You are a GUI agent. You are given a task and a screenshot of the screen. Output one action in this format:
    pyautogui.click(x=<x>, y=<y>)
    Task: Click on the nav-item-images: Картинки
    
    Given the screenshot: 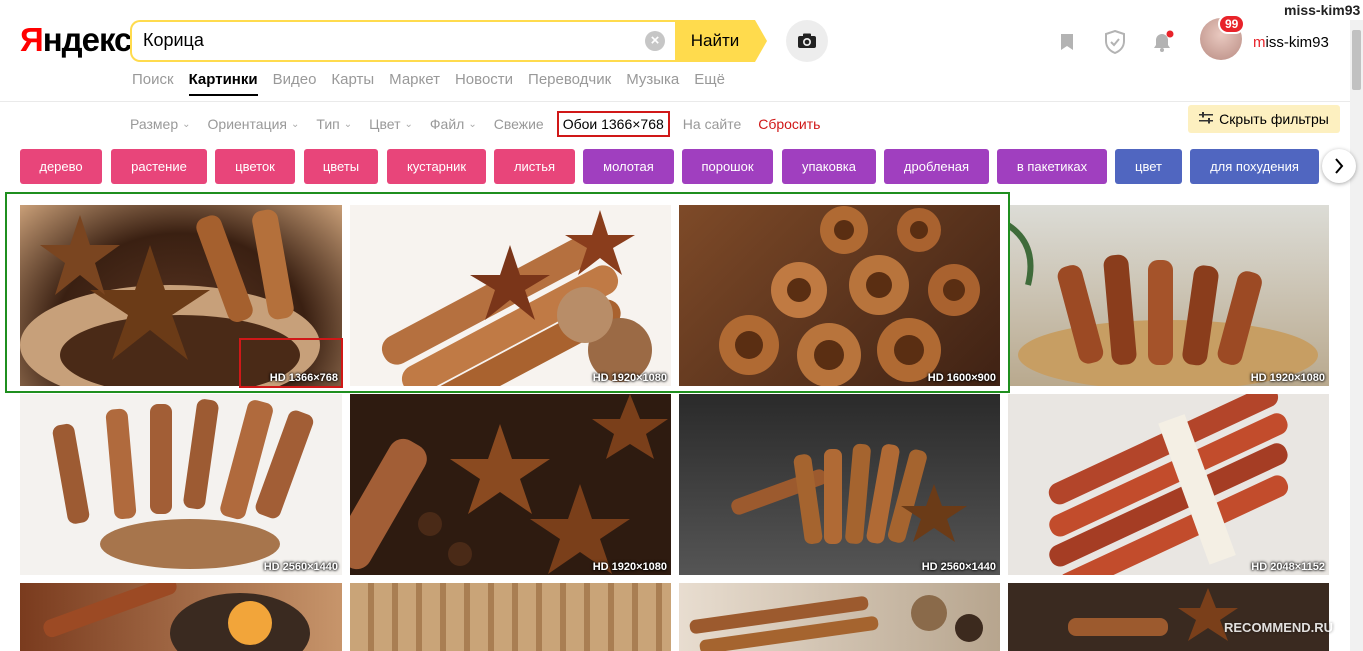 What is the action you would take?
    pyautogui.click(x=223, y=83)
    